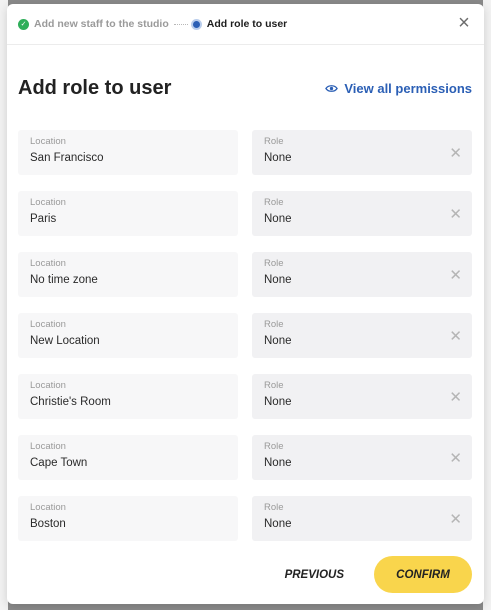 This screenshot has width=491, height=610. I want to click on role-row: Location Christie's Room Role None ✕, so click(245, 396).